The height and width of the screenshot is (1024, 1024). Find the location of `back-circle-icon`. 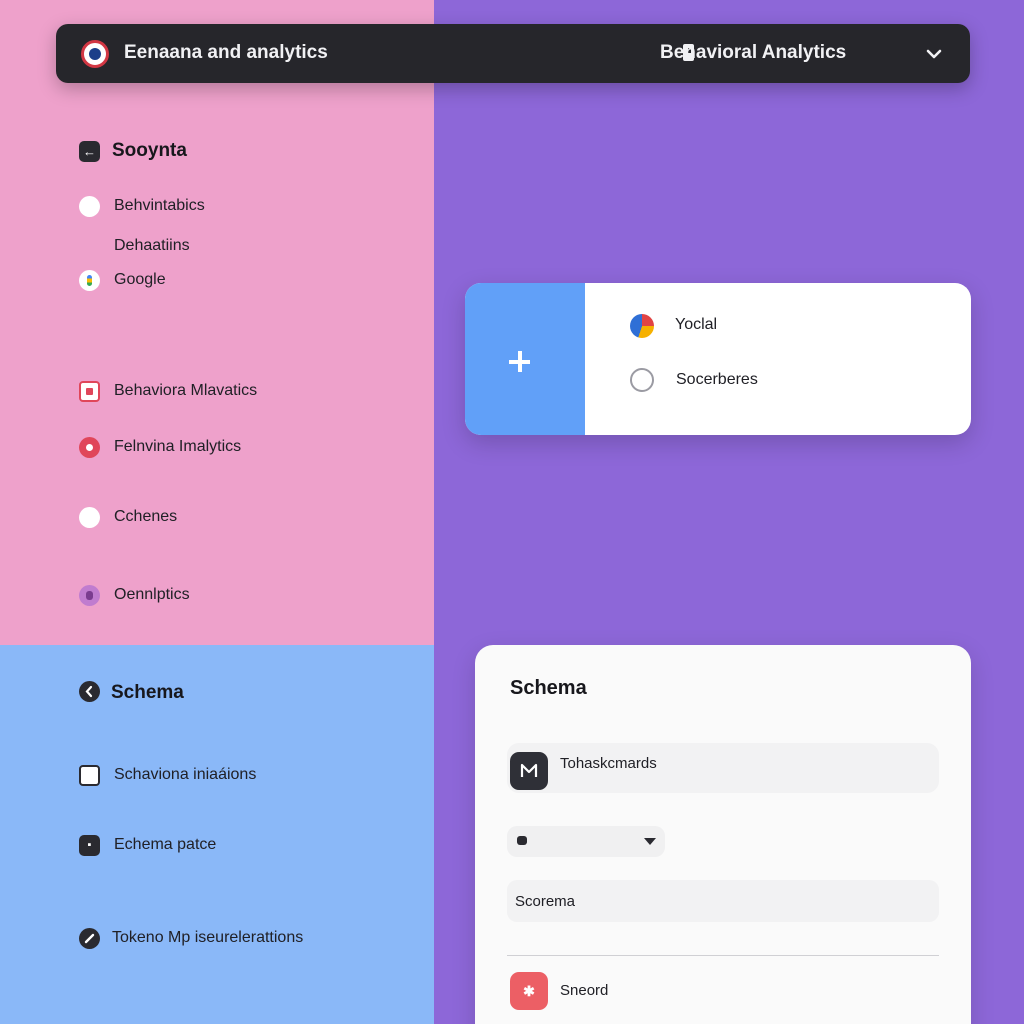

back-circle-icon is located at coordinates (89, 691).